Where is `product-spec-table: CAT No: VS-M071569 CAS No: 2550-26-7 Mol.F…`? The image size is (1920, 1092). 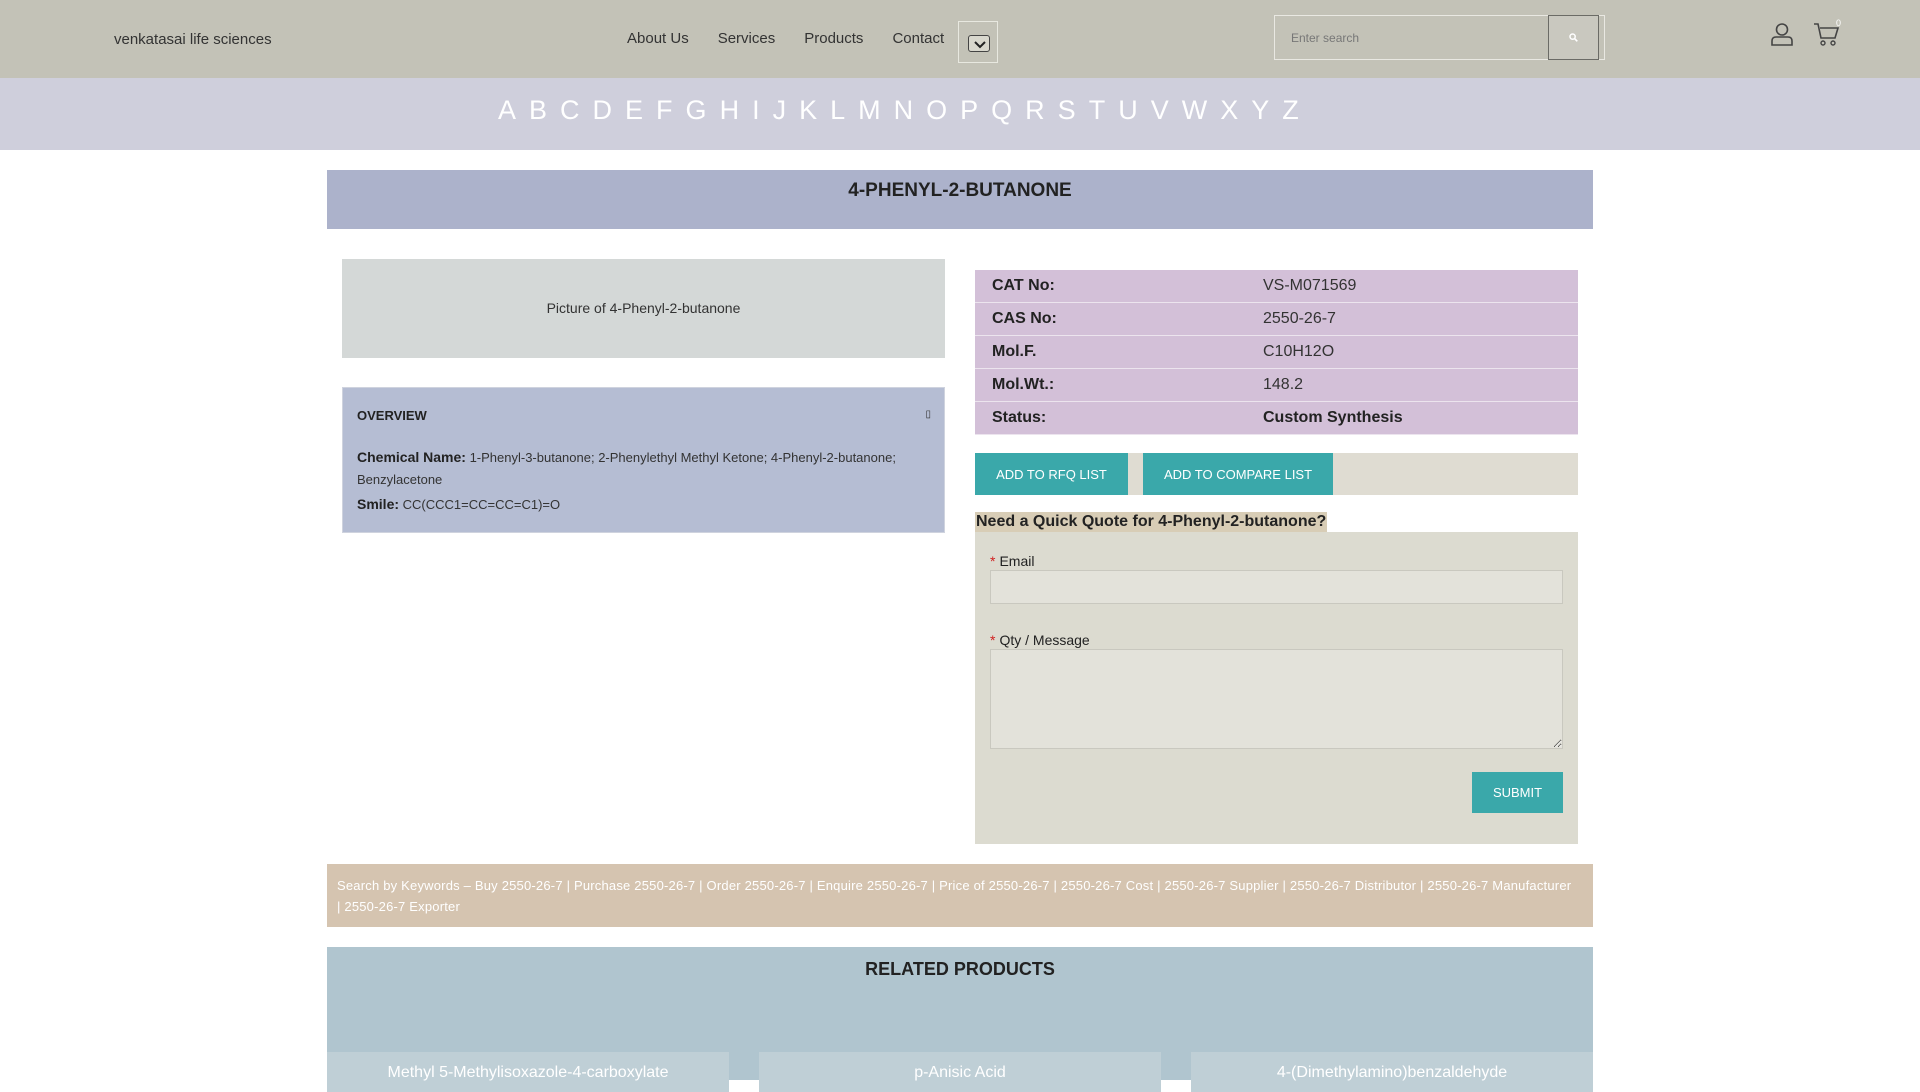 product-spec-table: CAT No: VS-M071569 CAS No: 2550-26-7 Mol.F… is located at coordinates (1276, 352).